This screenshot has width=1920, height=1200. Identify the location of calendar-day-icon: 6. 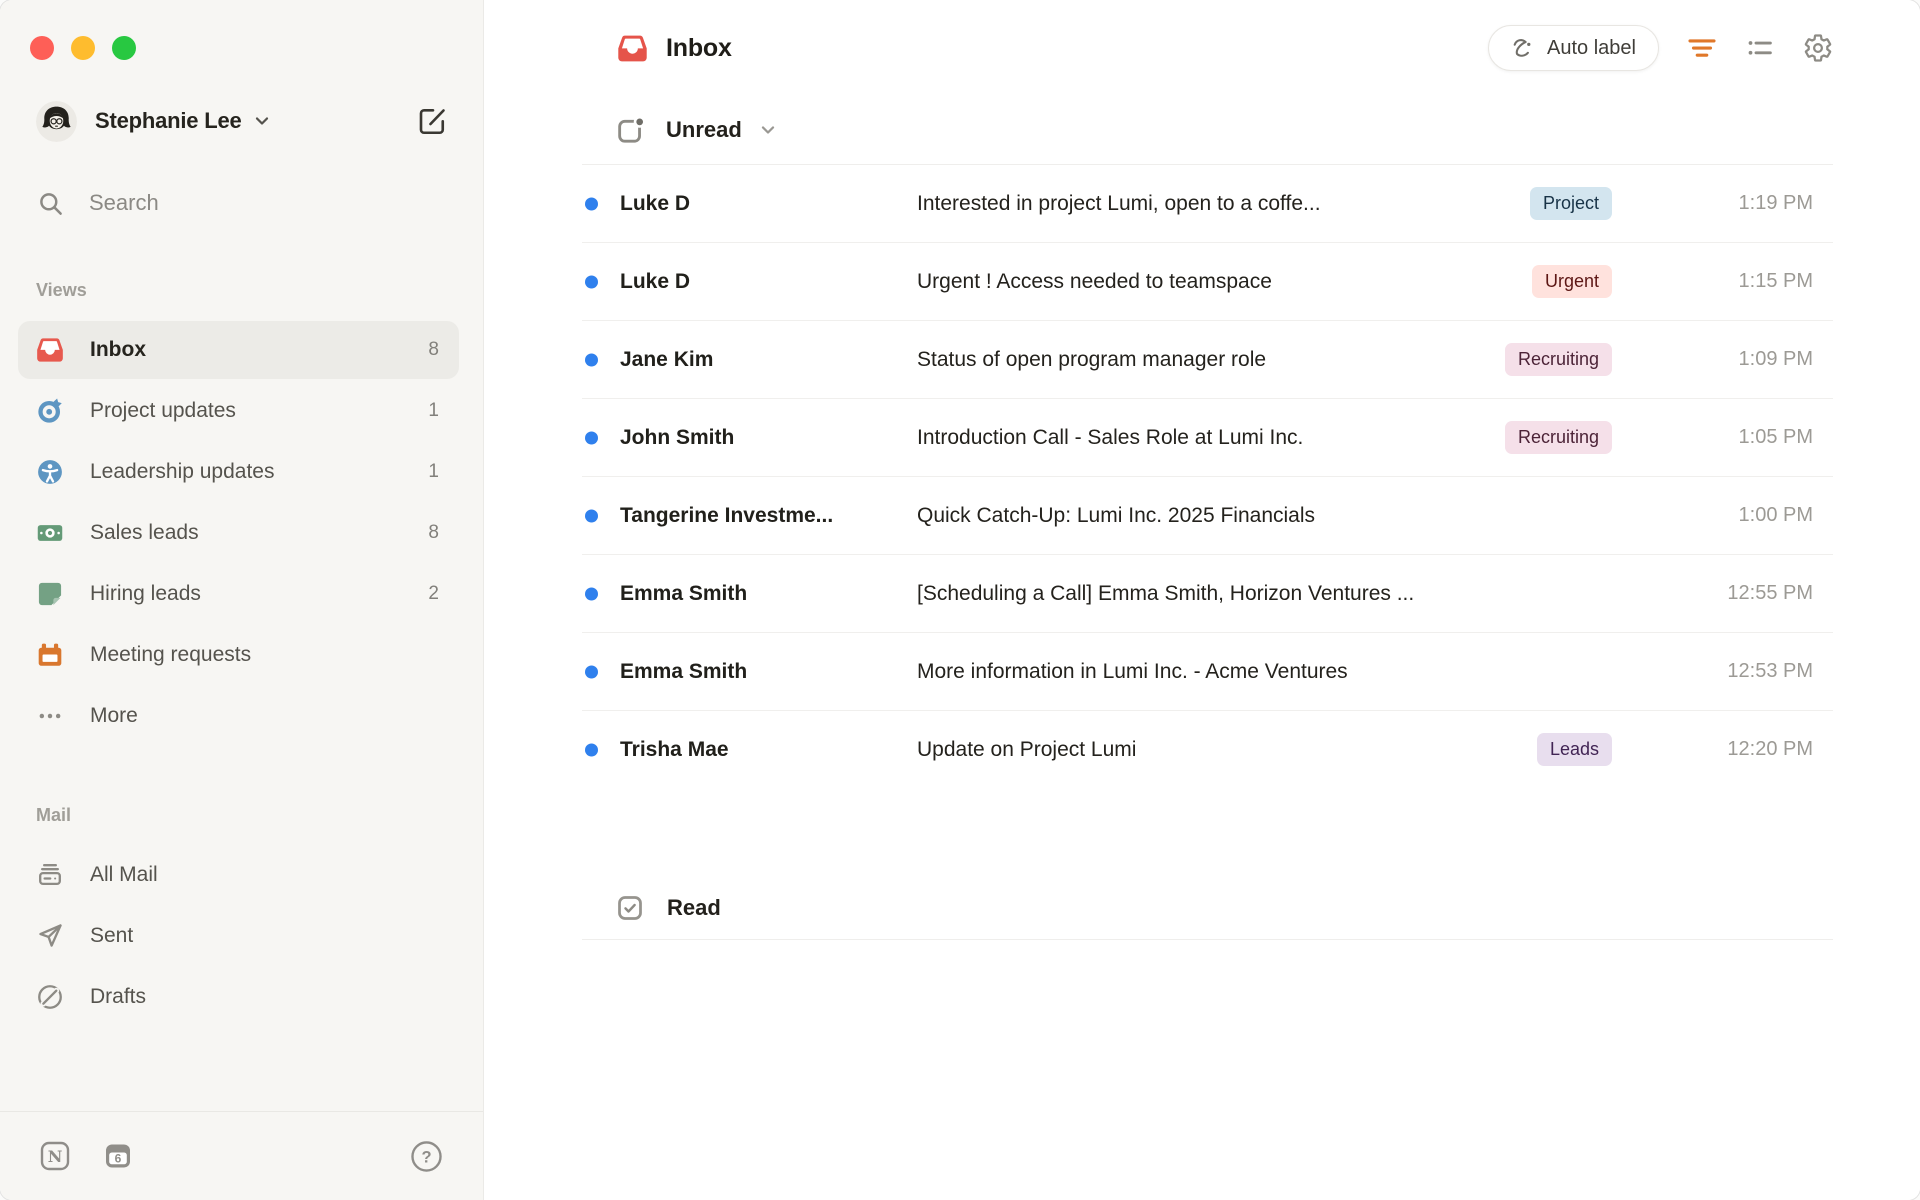
(118, 1156).